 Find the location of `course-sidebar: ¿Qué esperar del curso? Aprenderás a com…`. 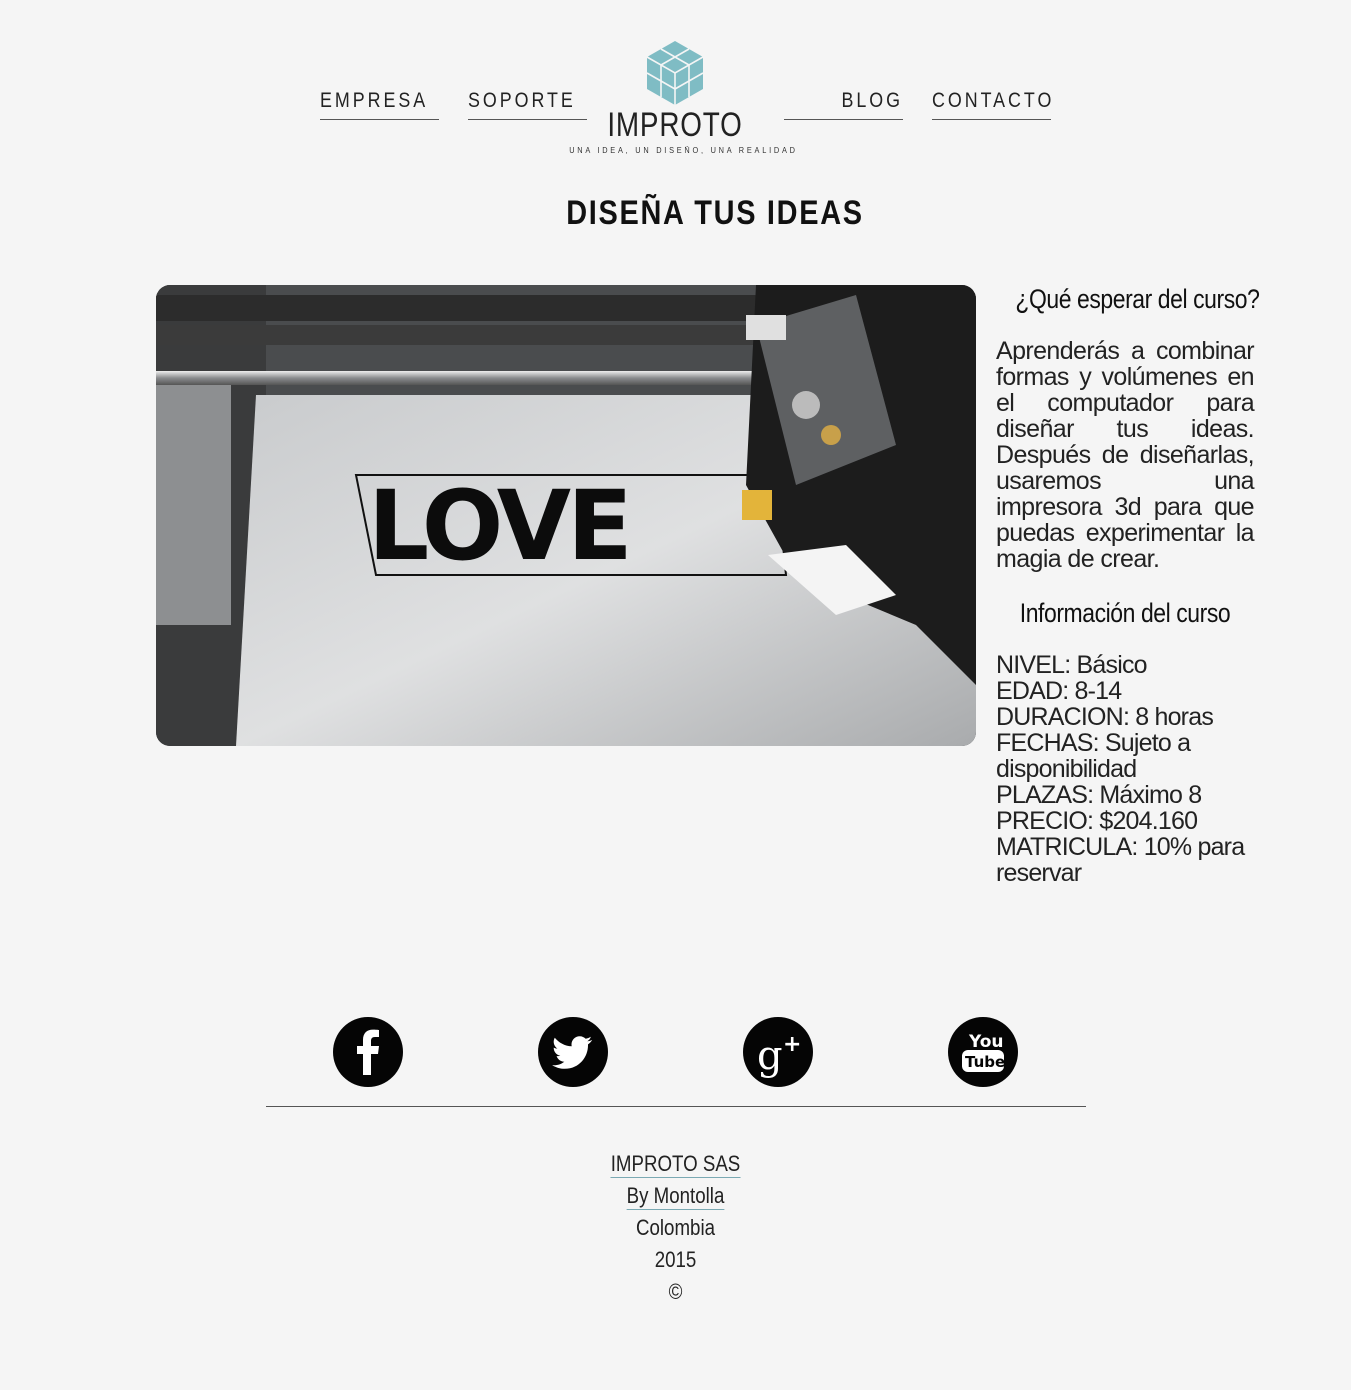

course-sidebar: ¿Qué esperar del curso? Aprenderás a com… is located at coordinates (1128, 584).